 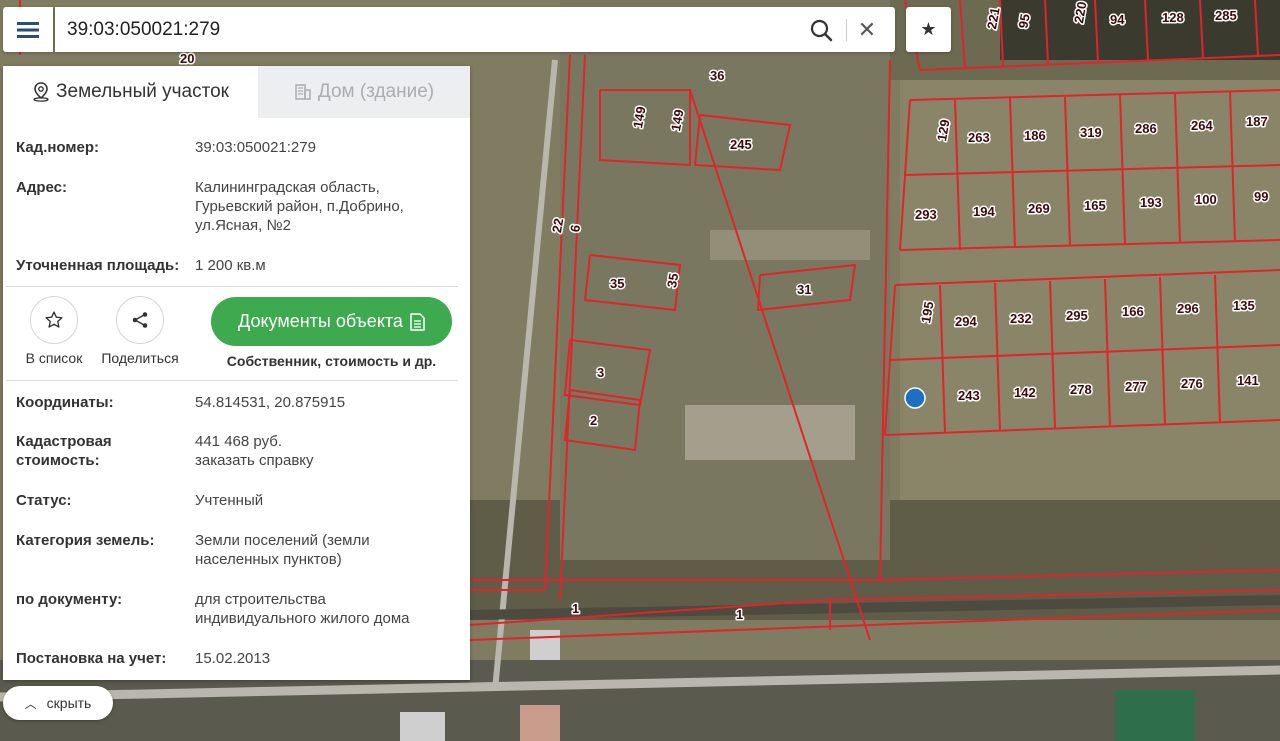 I want to click on parcel-label: 286, so click(x=1146, y=128).